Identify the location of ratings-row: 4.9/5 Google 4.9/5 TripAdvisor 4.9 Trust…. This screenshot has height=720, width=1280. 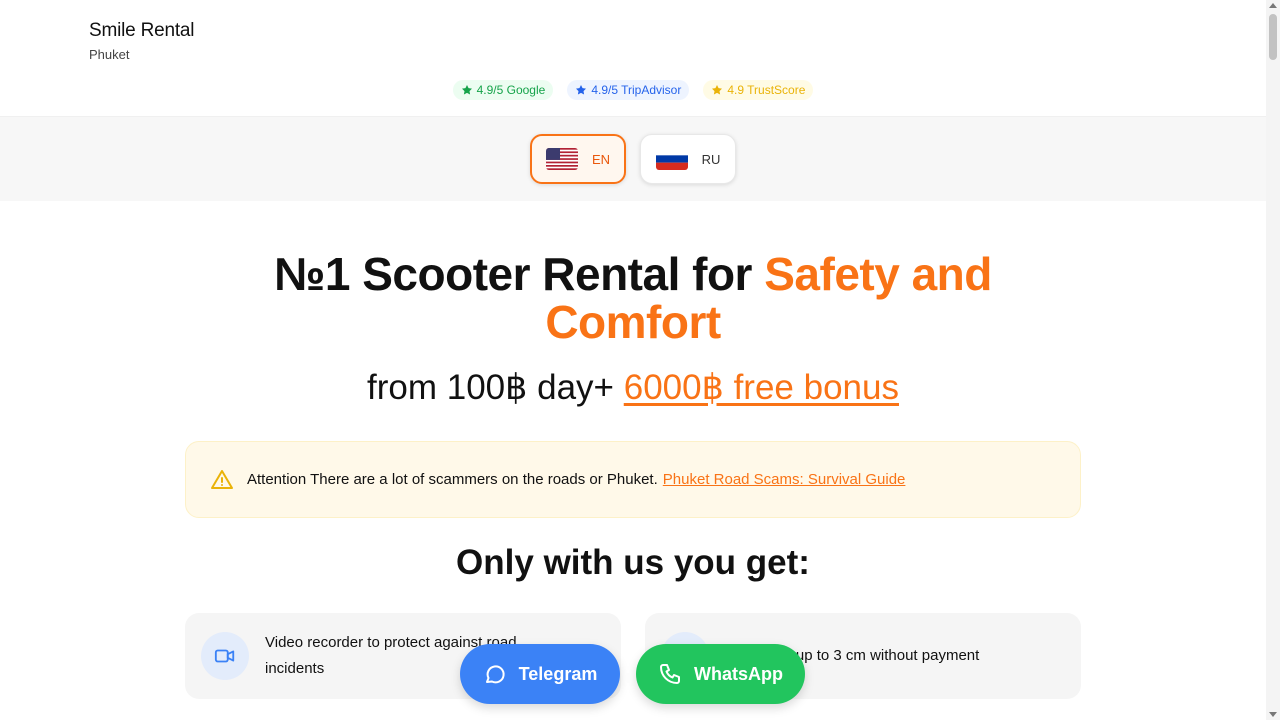
(633, 90).